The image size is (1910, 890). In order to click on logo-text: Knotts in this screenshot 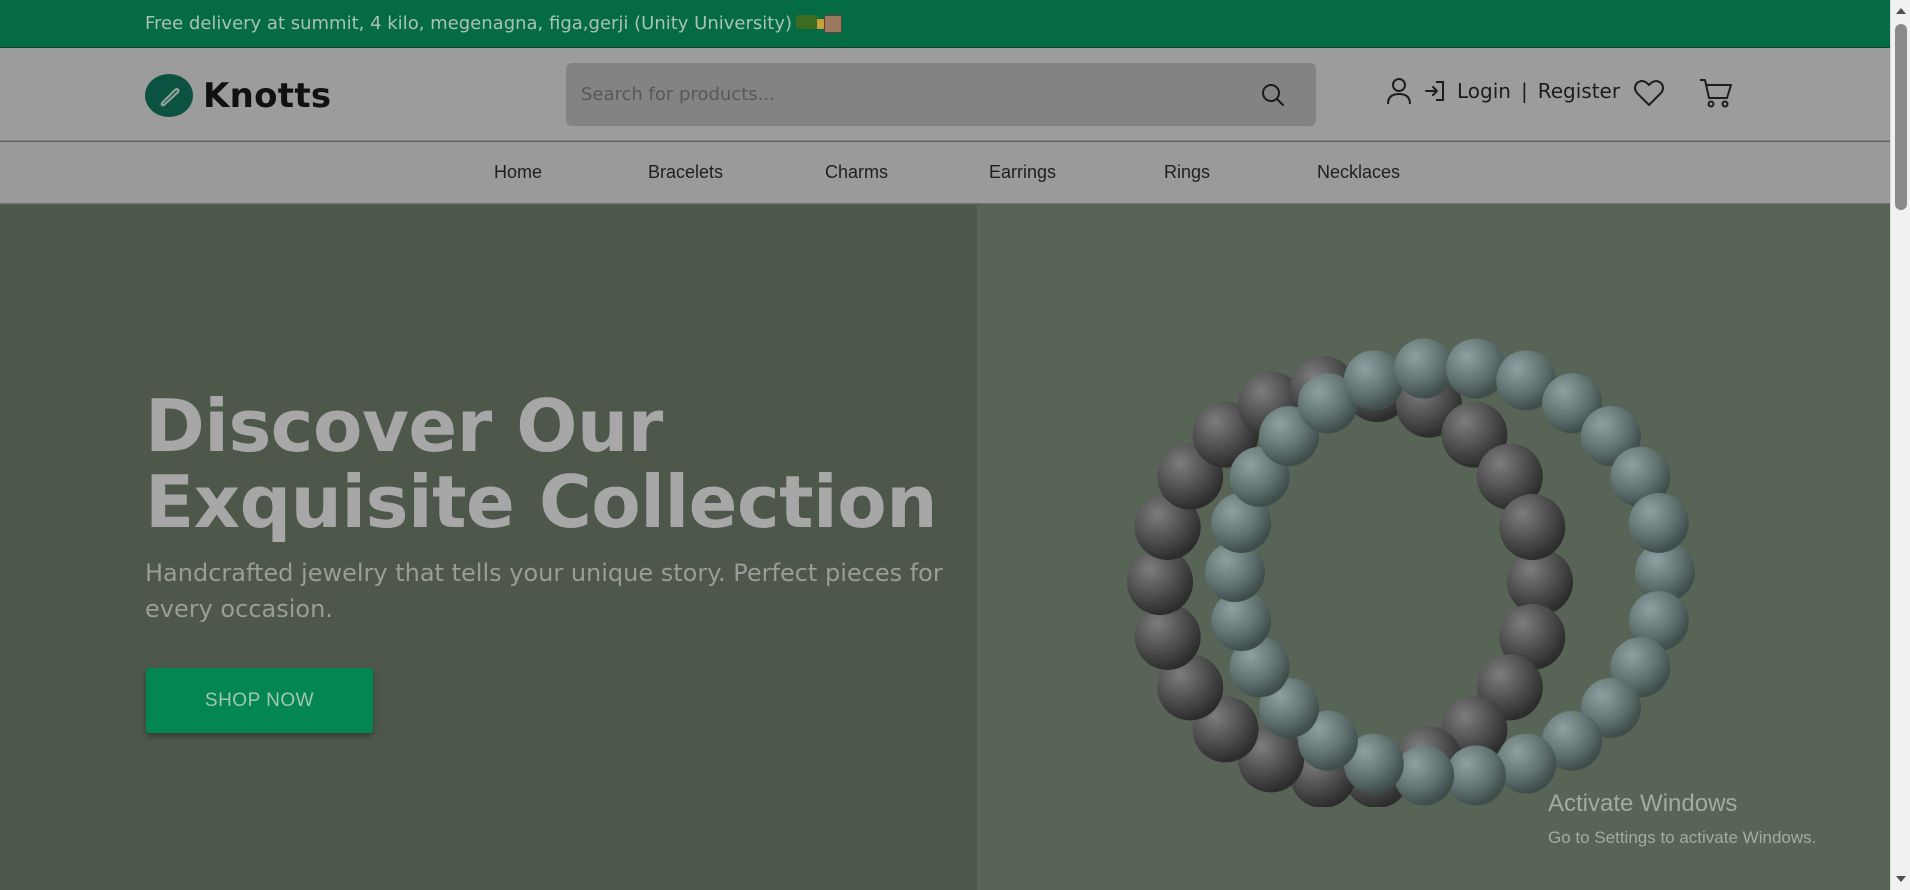, I will do `click(267, 95)`.